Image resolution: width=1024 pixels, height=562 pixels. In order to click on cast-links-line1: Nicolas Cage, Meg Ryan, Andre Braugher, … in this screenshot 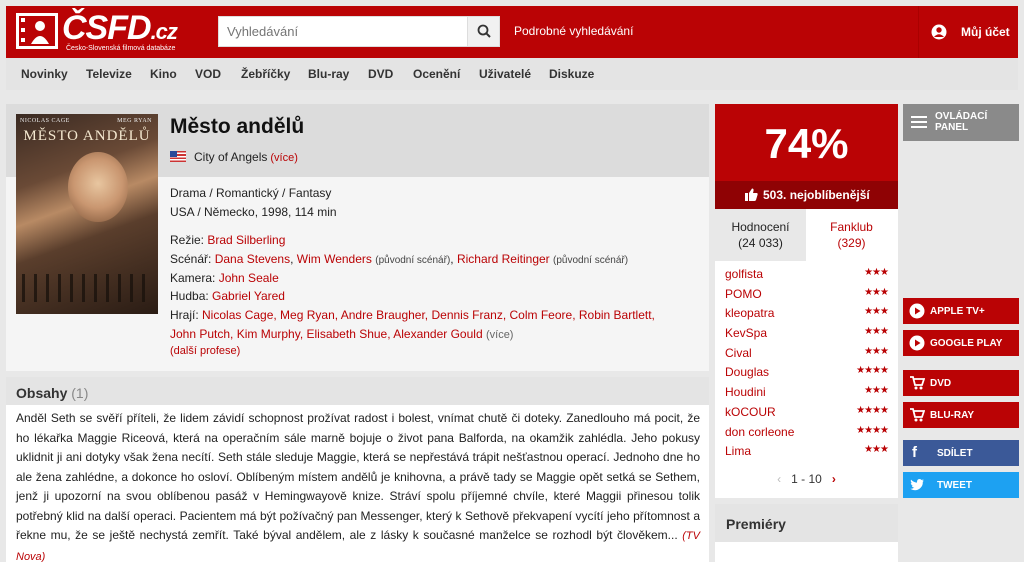, I will do `click(428, 315)`.